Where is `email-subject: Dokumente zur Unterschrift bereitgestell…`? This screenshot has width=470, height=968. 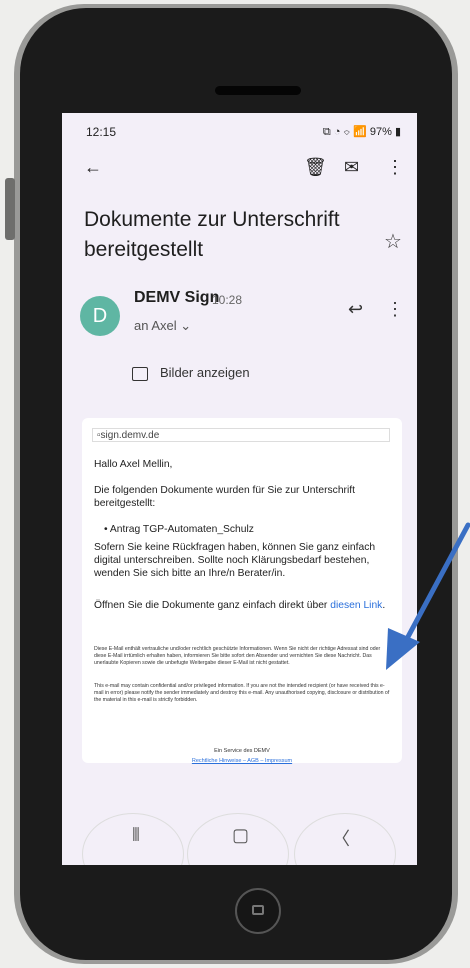
email-subject: Dokumente zur Unterschrift bereitgestell… is located at coordinates (212, 234).